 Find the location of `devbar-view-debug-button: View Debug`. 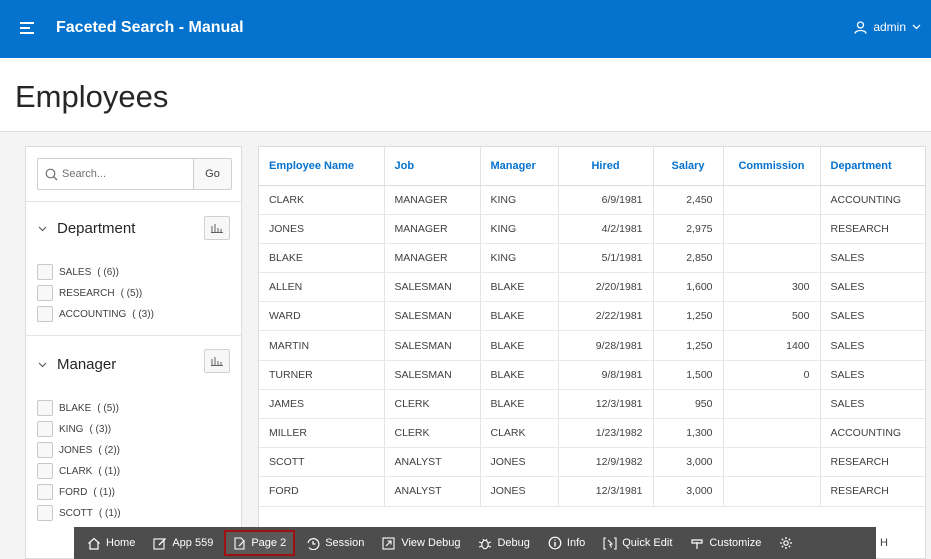

devbar-view-debug-button: View Debug is located at coordinates (421, 543).